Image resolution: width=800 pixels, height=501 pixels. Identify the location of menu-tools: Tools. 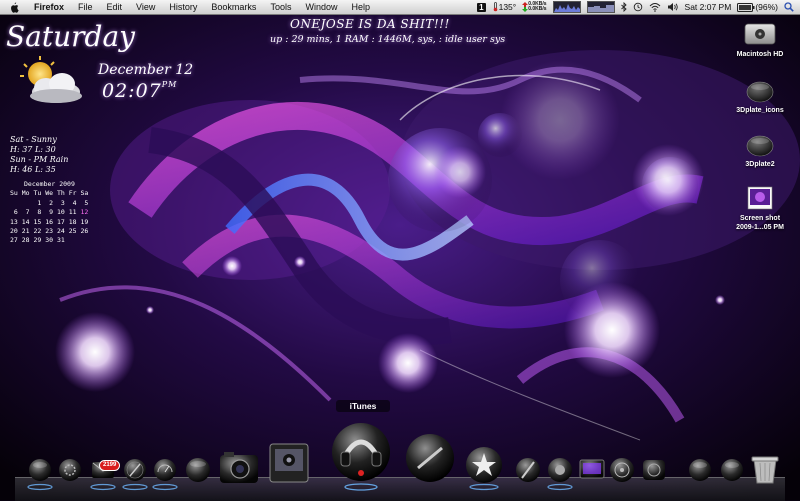
(280, 7).